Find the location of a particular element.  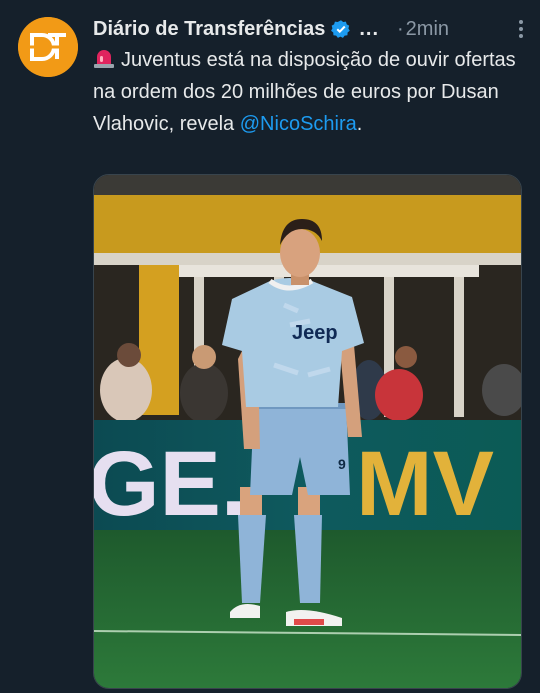

ad-board-text-right: MV is located at coordinates (425, 484).